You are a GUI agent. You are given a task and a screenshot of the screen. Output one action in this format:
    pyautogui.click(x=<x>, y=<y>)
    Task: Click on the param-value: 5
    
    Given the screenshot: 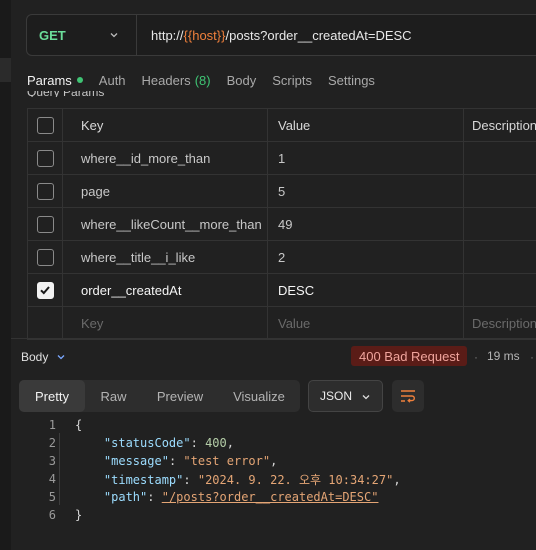 What is the action you would take?
    pyautogui.click(x=366, y=191)
    